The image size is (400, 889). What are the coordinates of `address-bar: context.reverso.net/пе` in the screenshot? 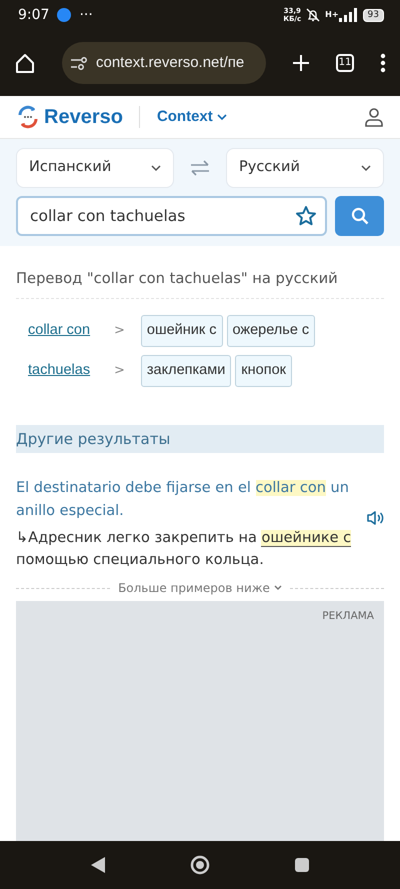 It's located at (164, 63).